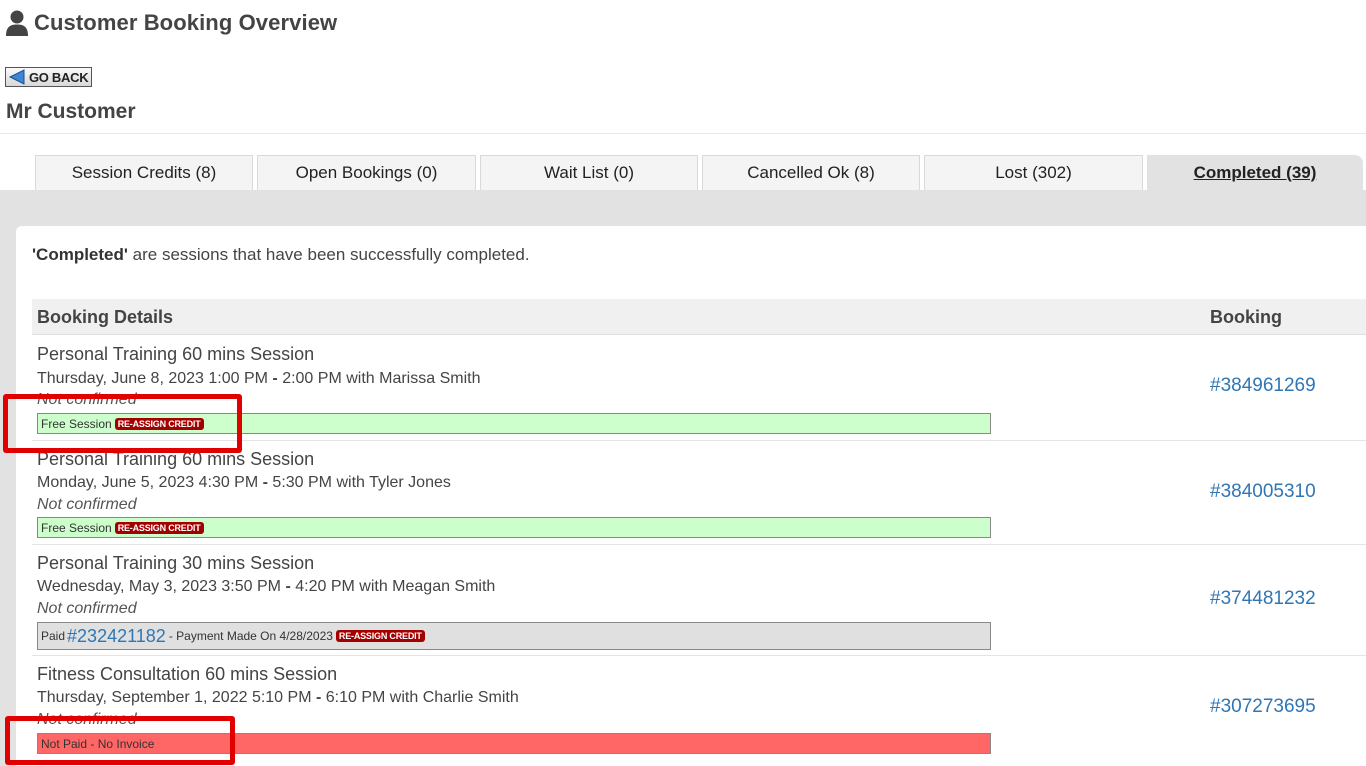  Describe the element at coordinates (176, 563) in the screenshot. I see `service-name: Personal Training 30 mins Session` at that location.